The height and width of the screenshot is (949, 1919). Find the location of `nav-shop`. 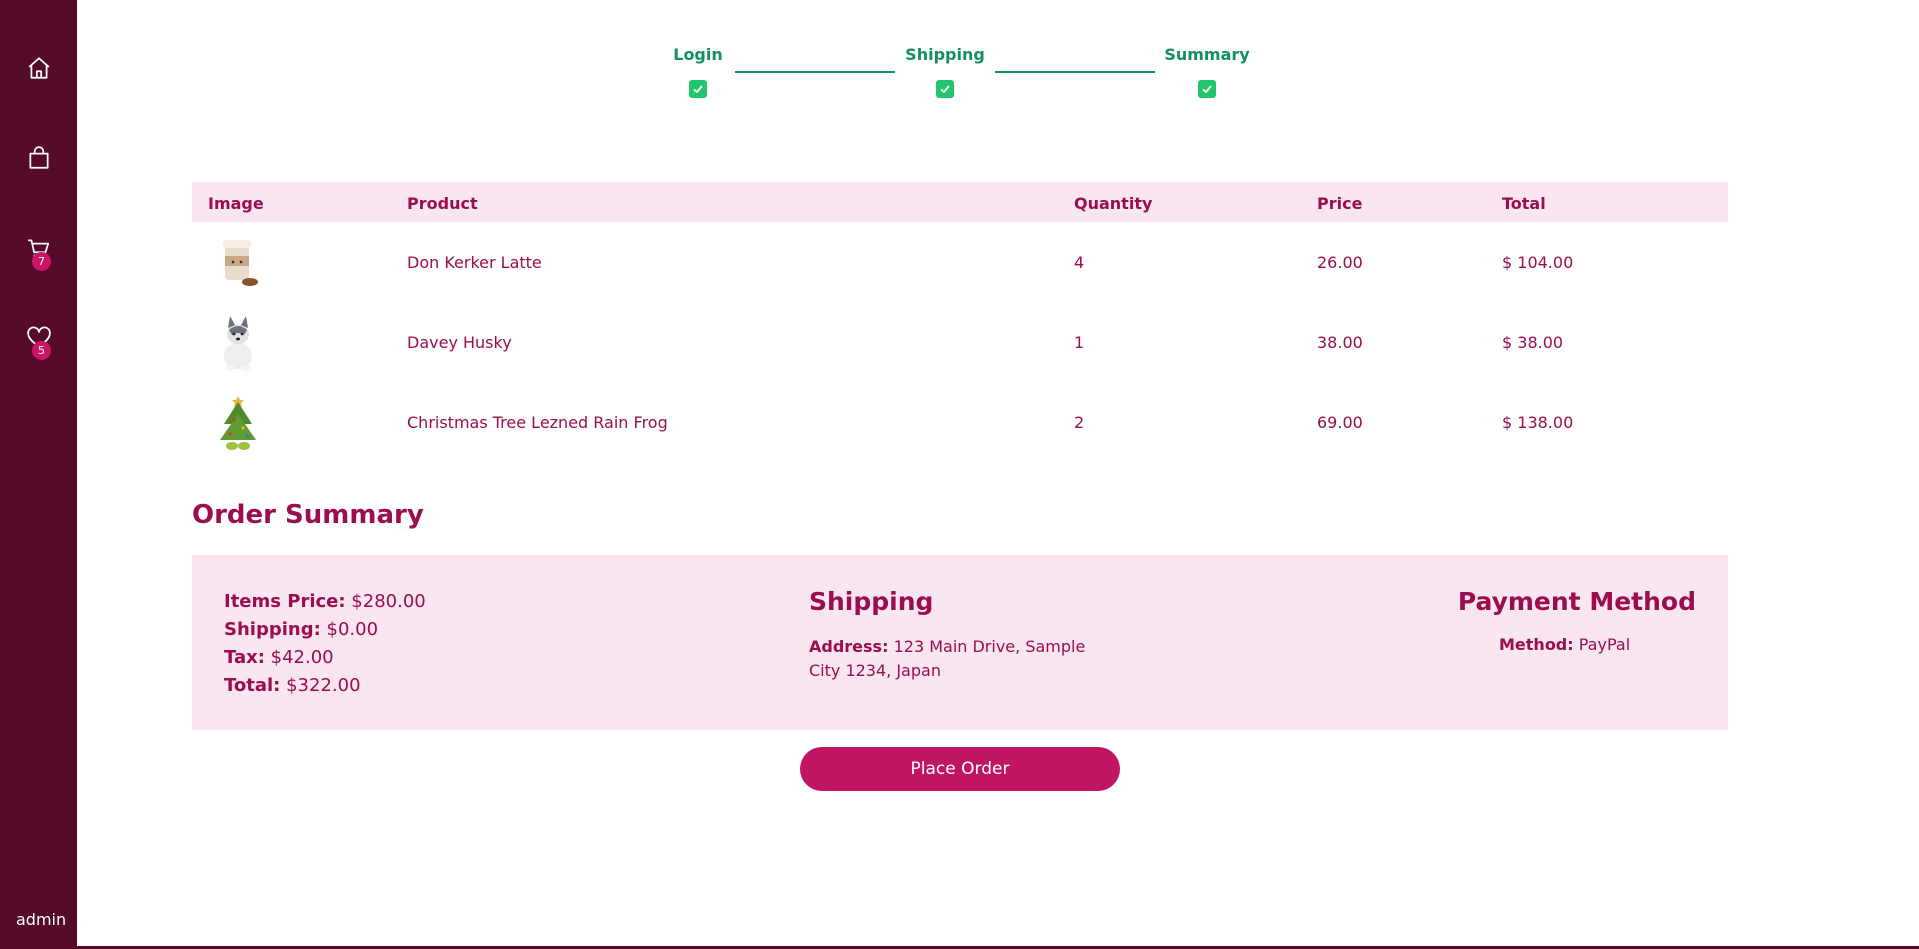

nav-shop is located at coordinates (38, 158).